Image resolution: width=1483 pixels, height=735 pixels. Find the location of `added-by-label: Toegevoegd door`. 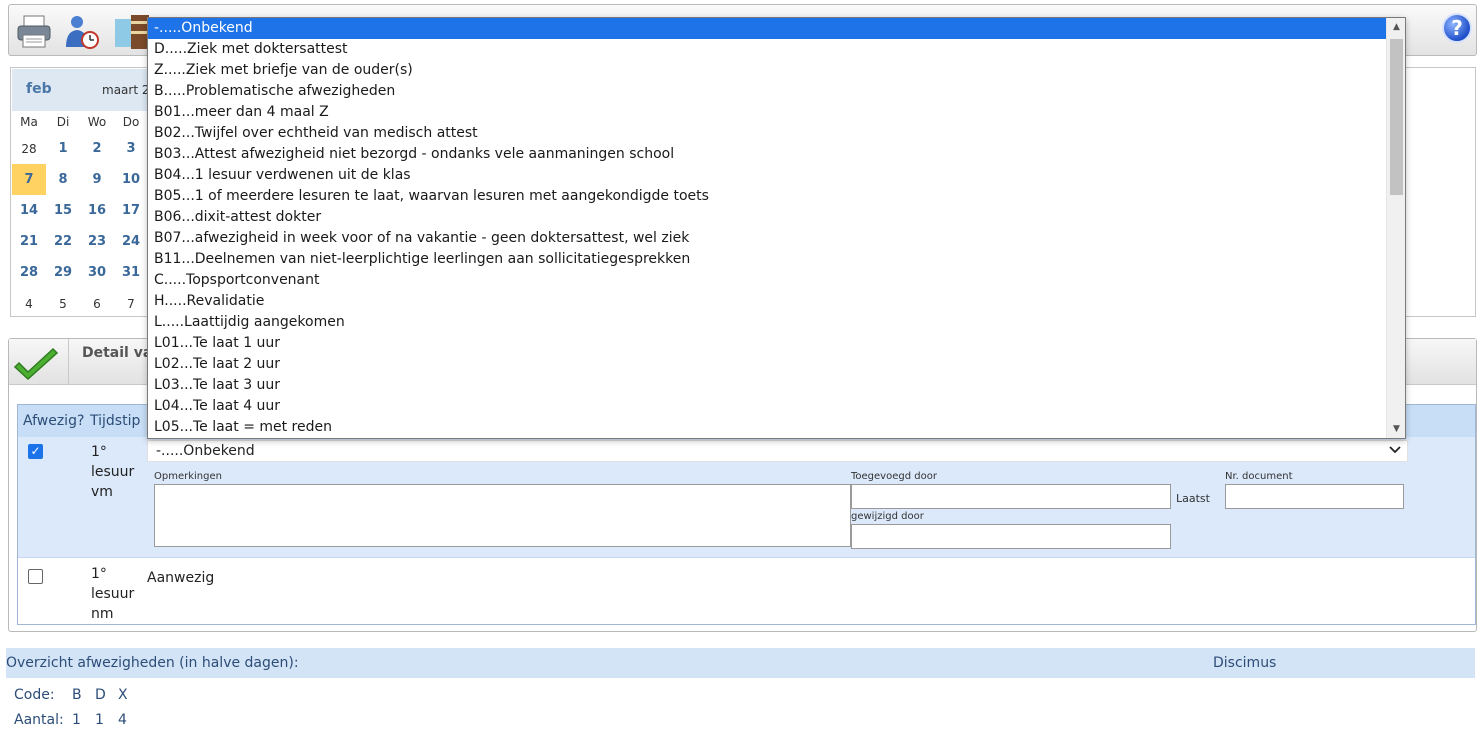

added-by-label: Toegevoegd door is located at coordinates (894, 476).